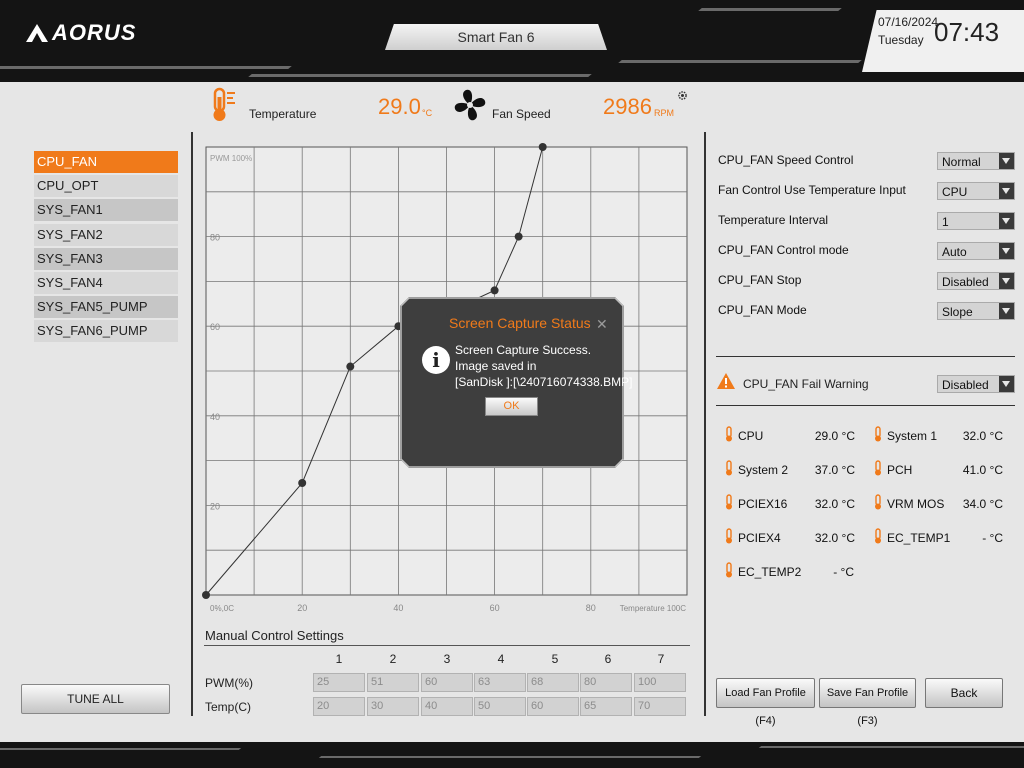 The image size is (1024, 768). I want to click on temperature-interval-dropdown: 1, so click(976, 221).